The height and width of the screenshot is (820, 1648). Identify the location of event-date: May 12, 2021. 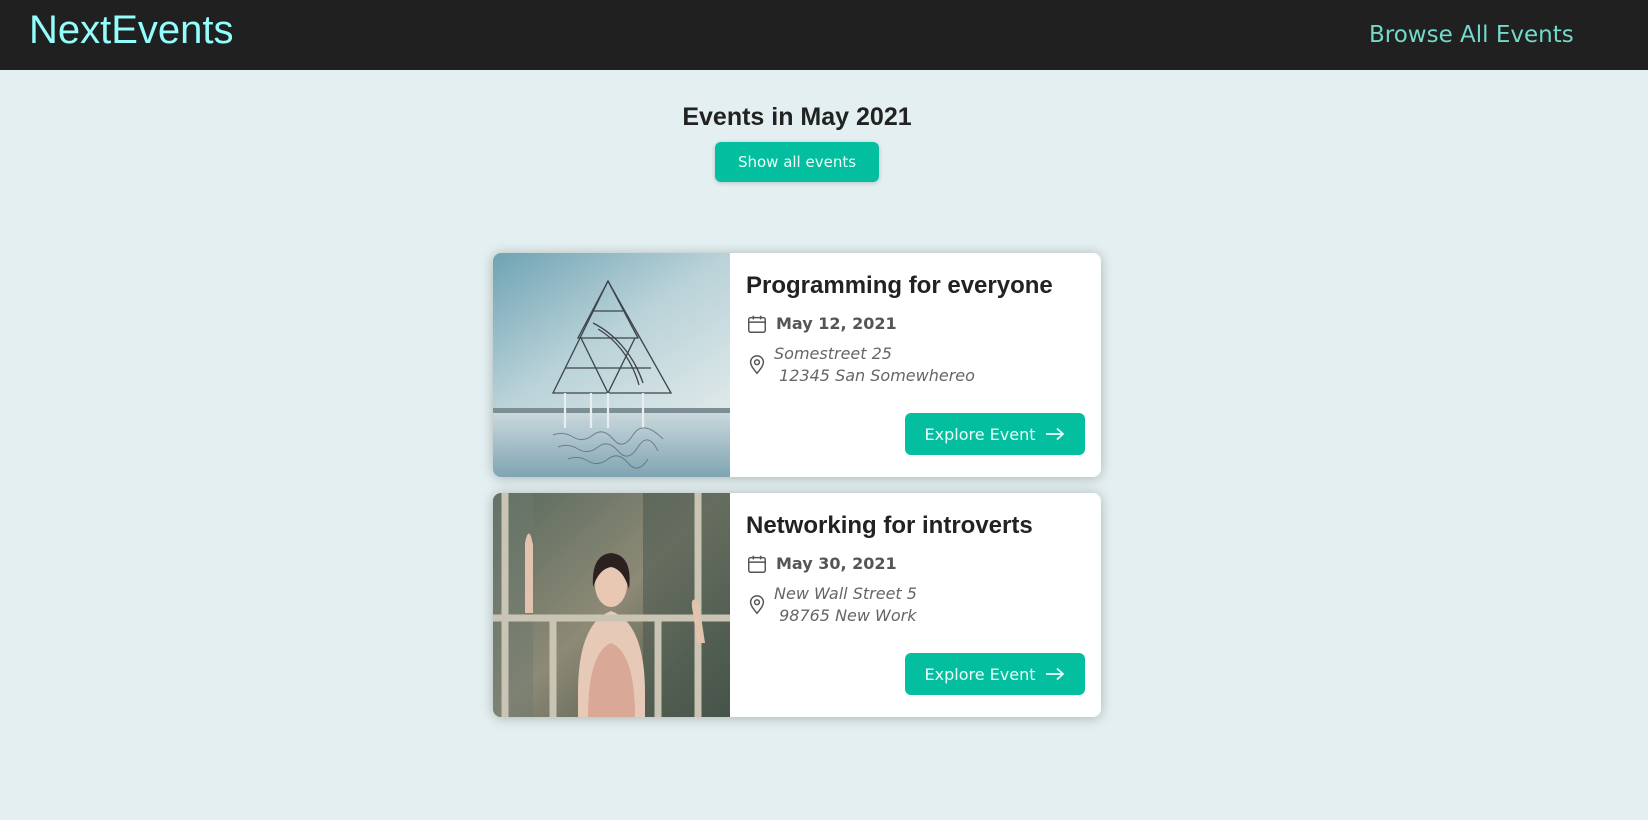
(836, 323).